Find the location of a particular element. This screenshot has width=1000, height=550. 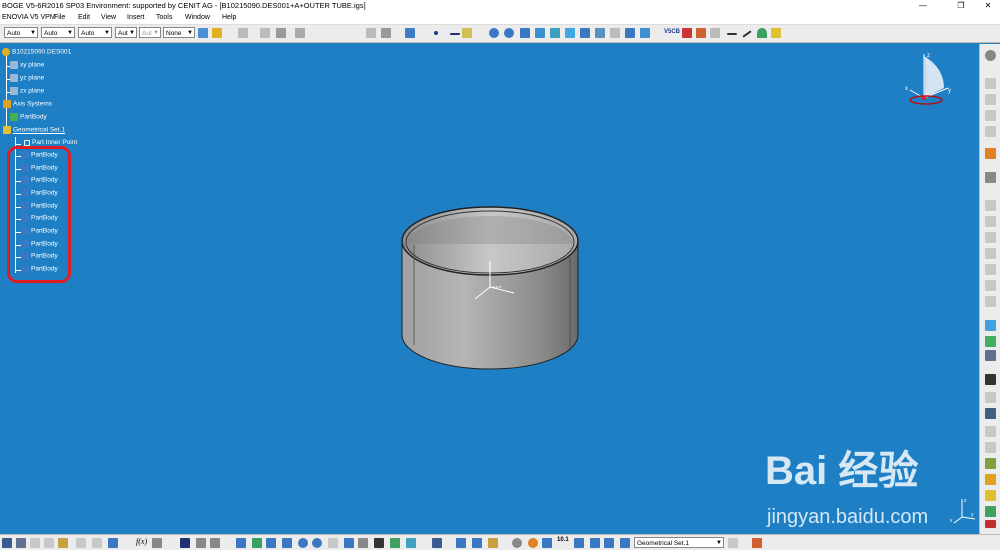

line-type-combo: Aut ▼ is located at coordinates (126, 32).